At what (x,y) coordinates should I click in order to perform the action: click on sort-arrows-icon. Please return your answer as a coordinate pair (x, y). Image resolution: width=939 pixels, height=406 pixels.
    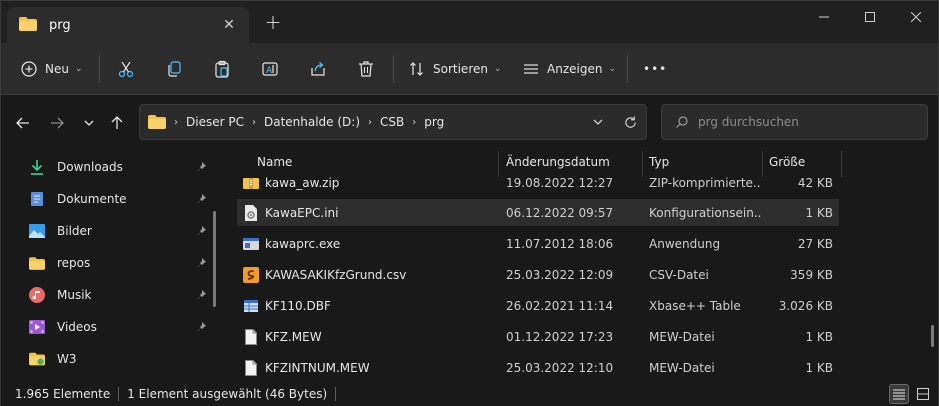
    Looking at the image, I should click on (416, 69).